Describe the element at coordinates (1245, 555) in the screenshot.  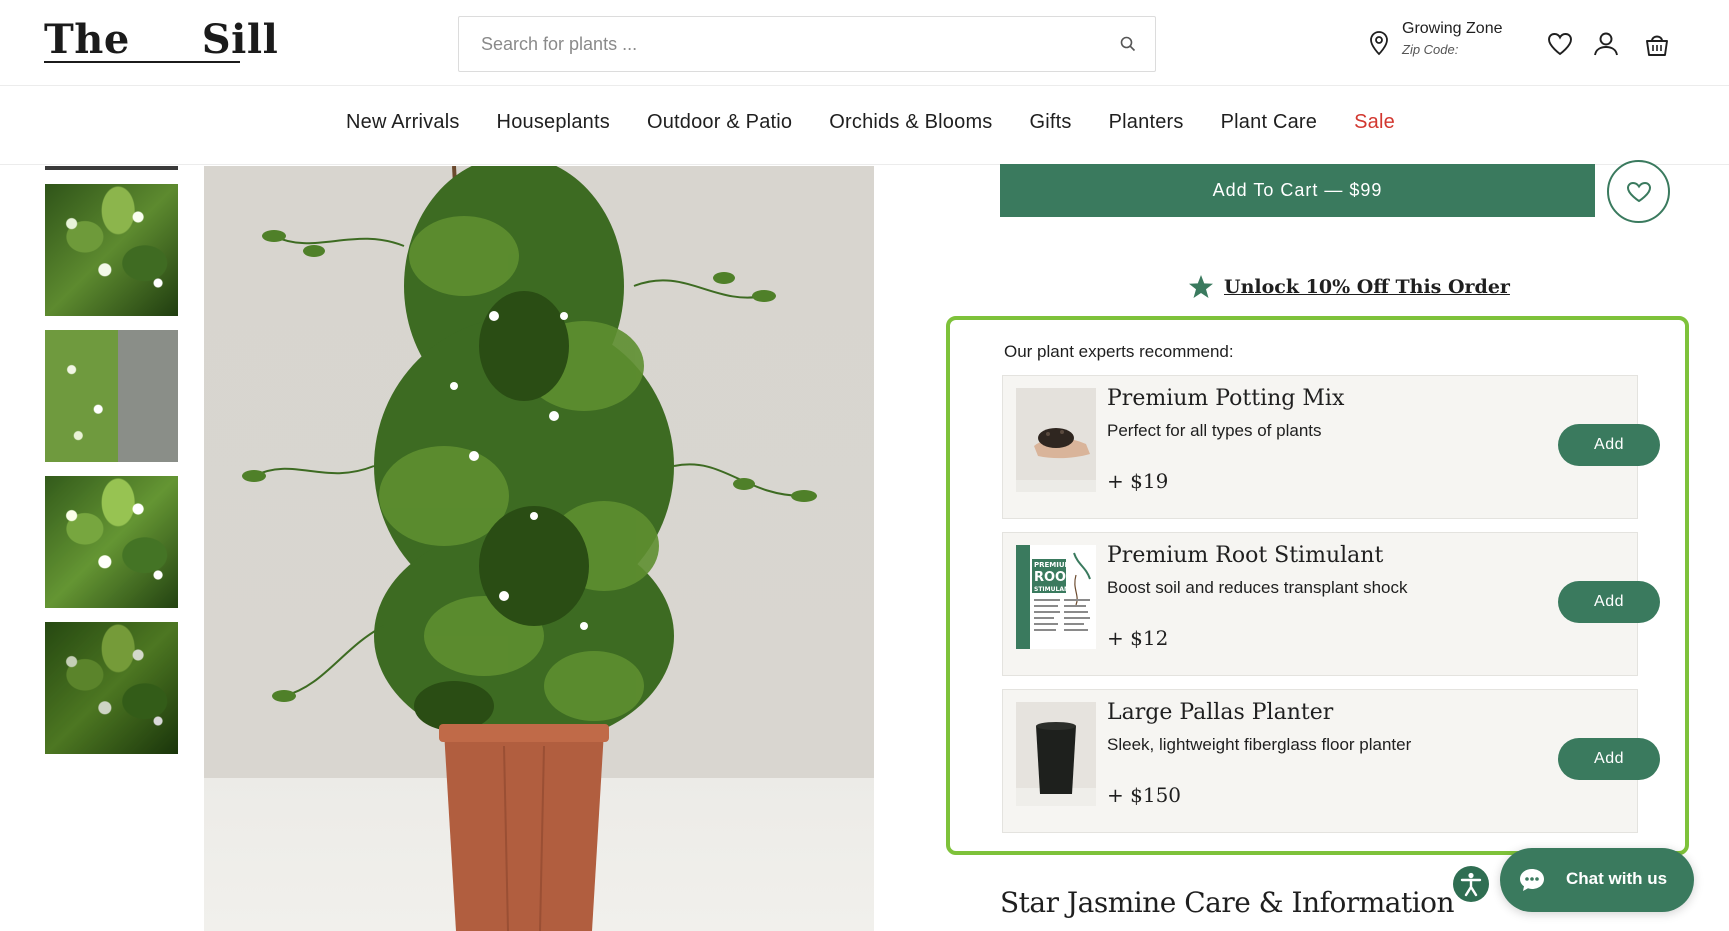
I see `recommendation-name: Premium Root Stimulant` at that location.